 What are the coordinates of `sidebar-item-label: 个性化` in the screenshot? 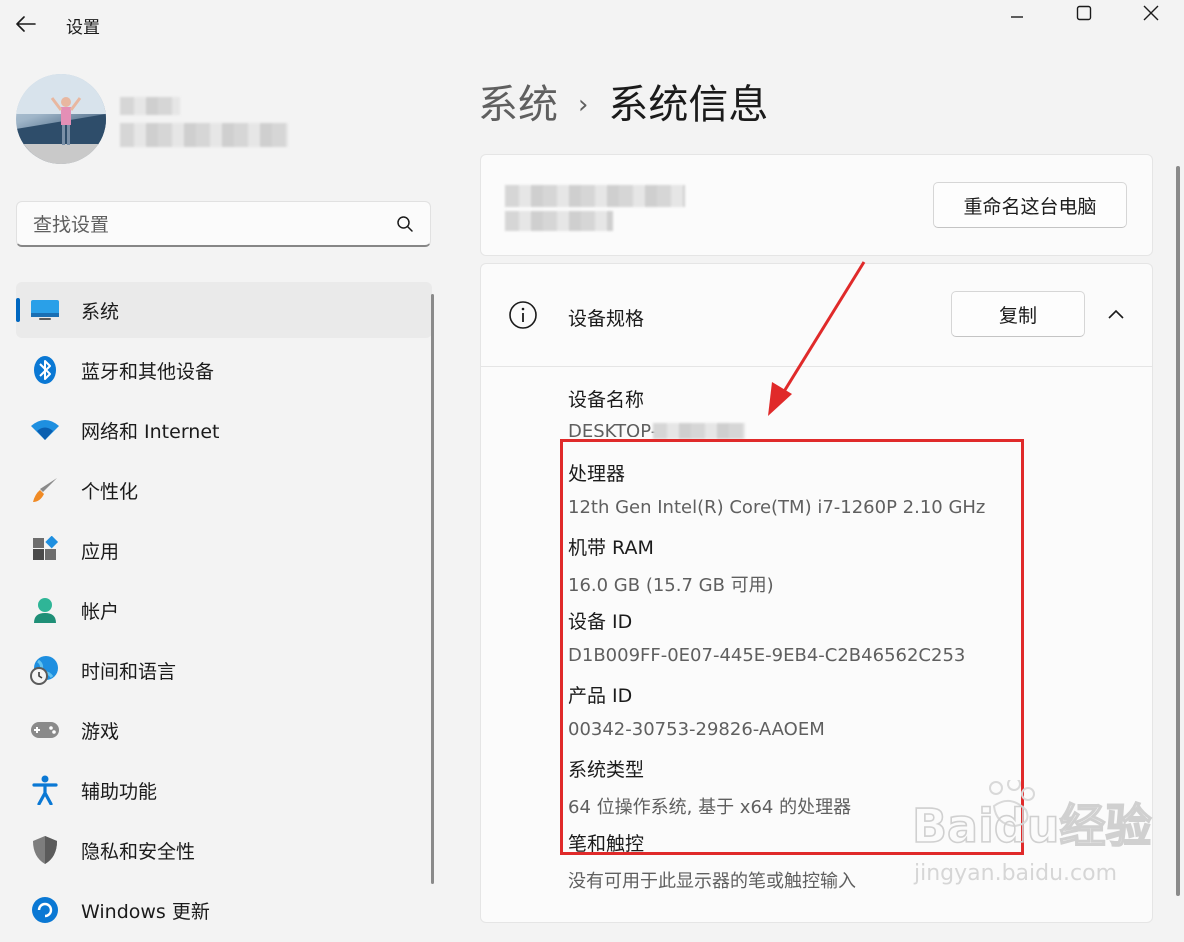 It's located at (110, 492).